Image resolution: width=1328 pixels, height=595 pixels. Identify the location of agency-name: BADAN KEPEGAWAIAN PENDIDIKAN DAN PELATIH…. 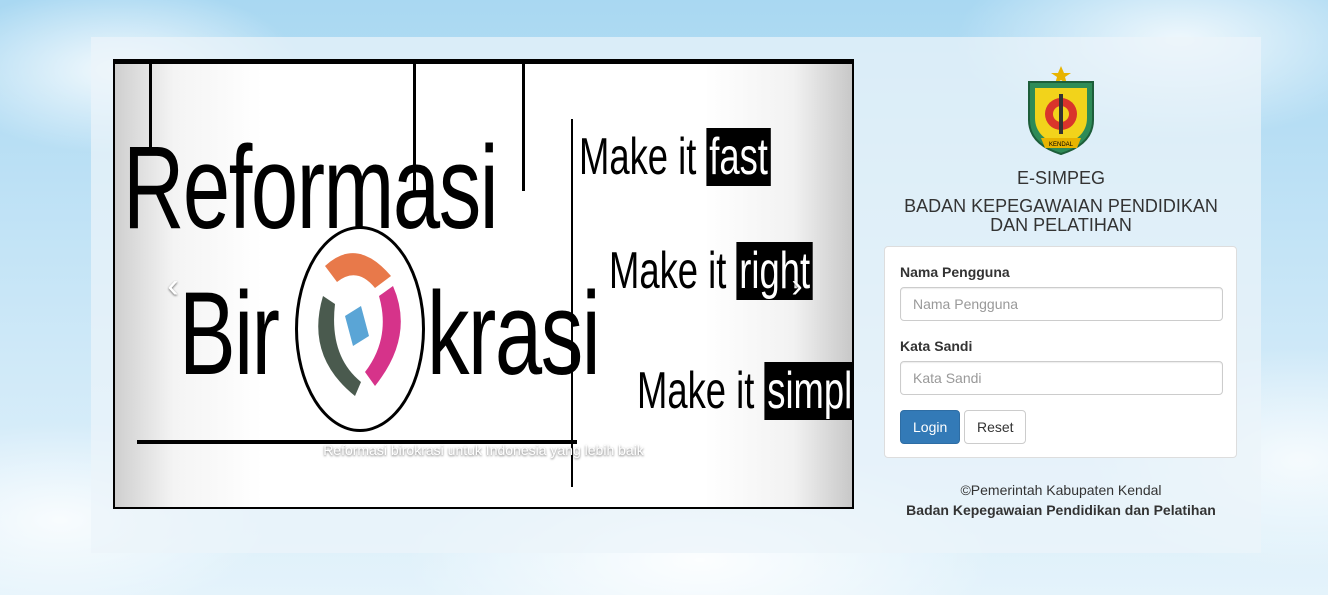
(1061, 216).